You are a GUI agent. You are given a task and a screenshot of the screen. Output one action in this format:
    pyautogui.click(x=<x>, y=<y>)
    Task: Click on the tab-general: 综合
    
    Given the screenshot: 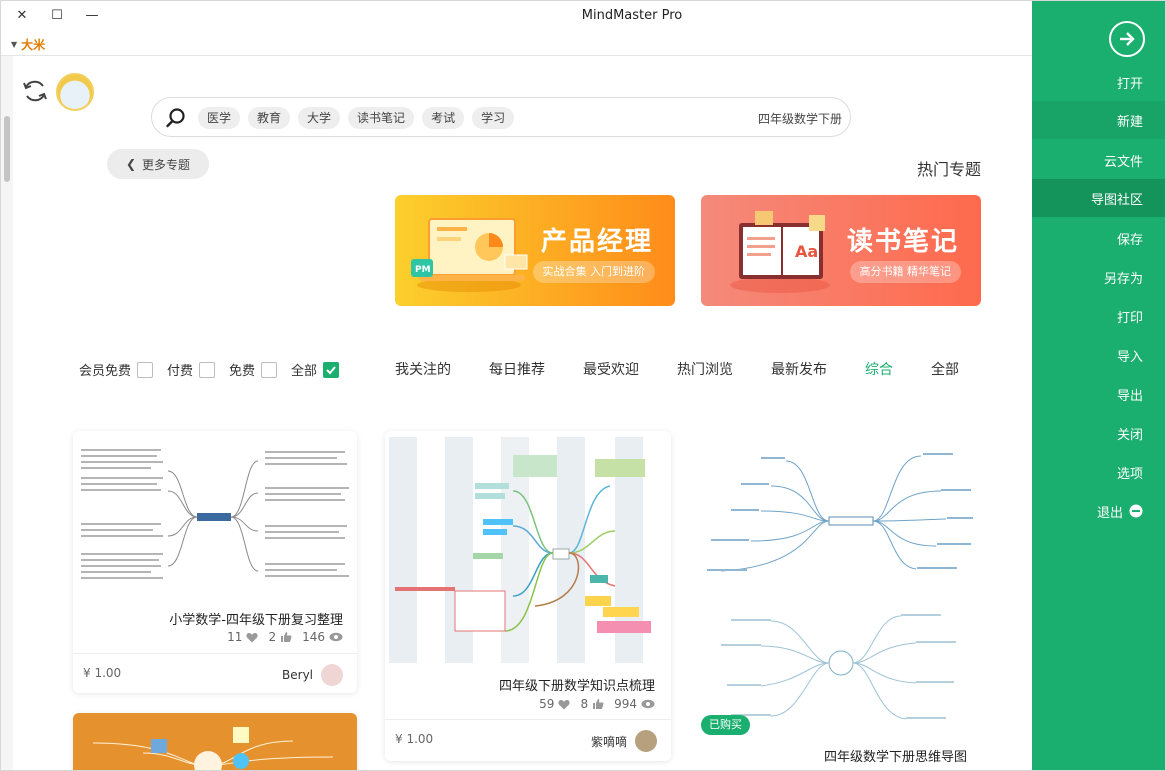 What is the action you would take?
    pyautogui.click(x=879, y=369)
    